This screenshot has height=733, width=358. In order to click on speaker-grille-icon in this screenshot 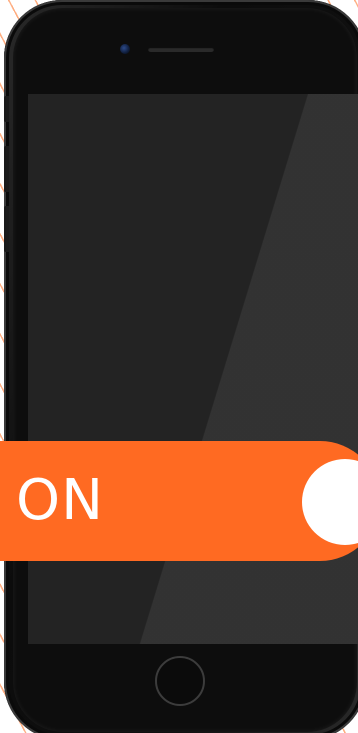, I will do `click(181, 49)`.